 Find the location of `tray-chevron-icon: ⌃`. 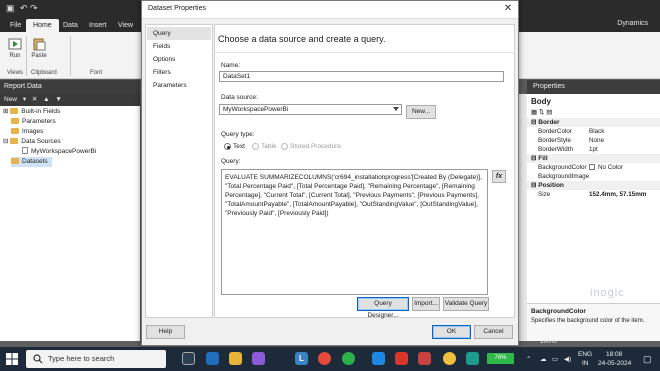

tray-chevron-icon: ⌃ is located at coordinates (528, 359).